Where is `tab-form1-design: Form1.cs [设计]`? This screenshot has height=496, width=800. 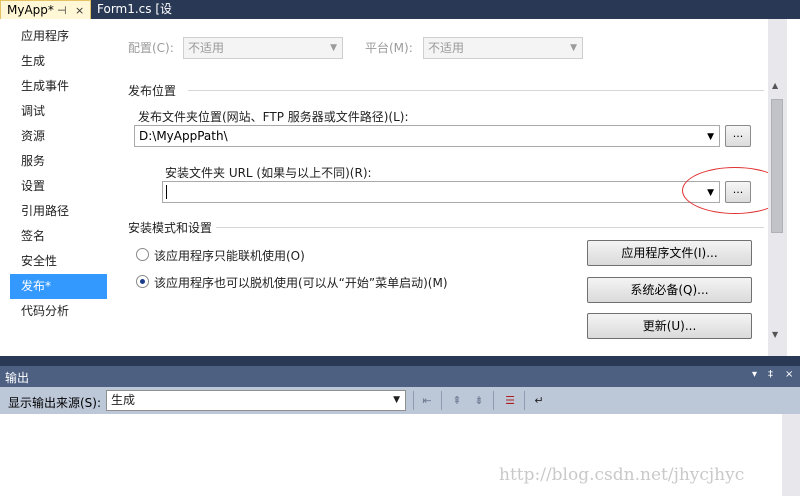 tab-form1-design: Form1.cs [设计] is located at coordinates (141, 17).